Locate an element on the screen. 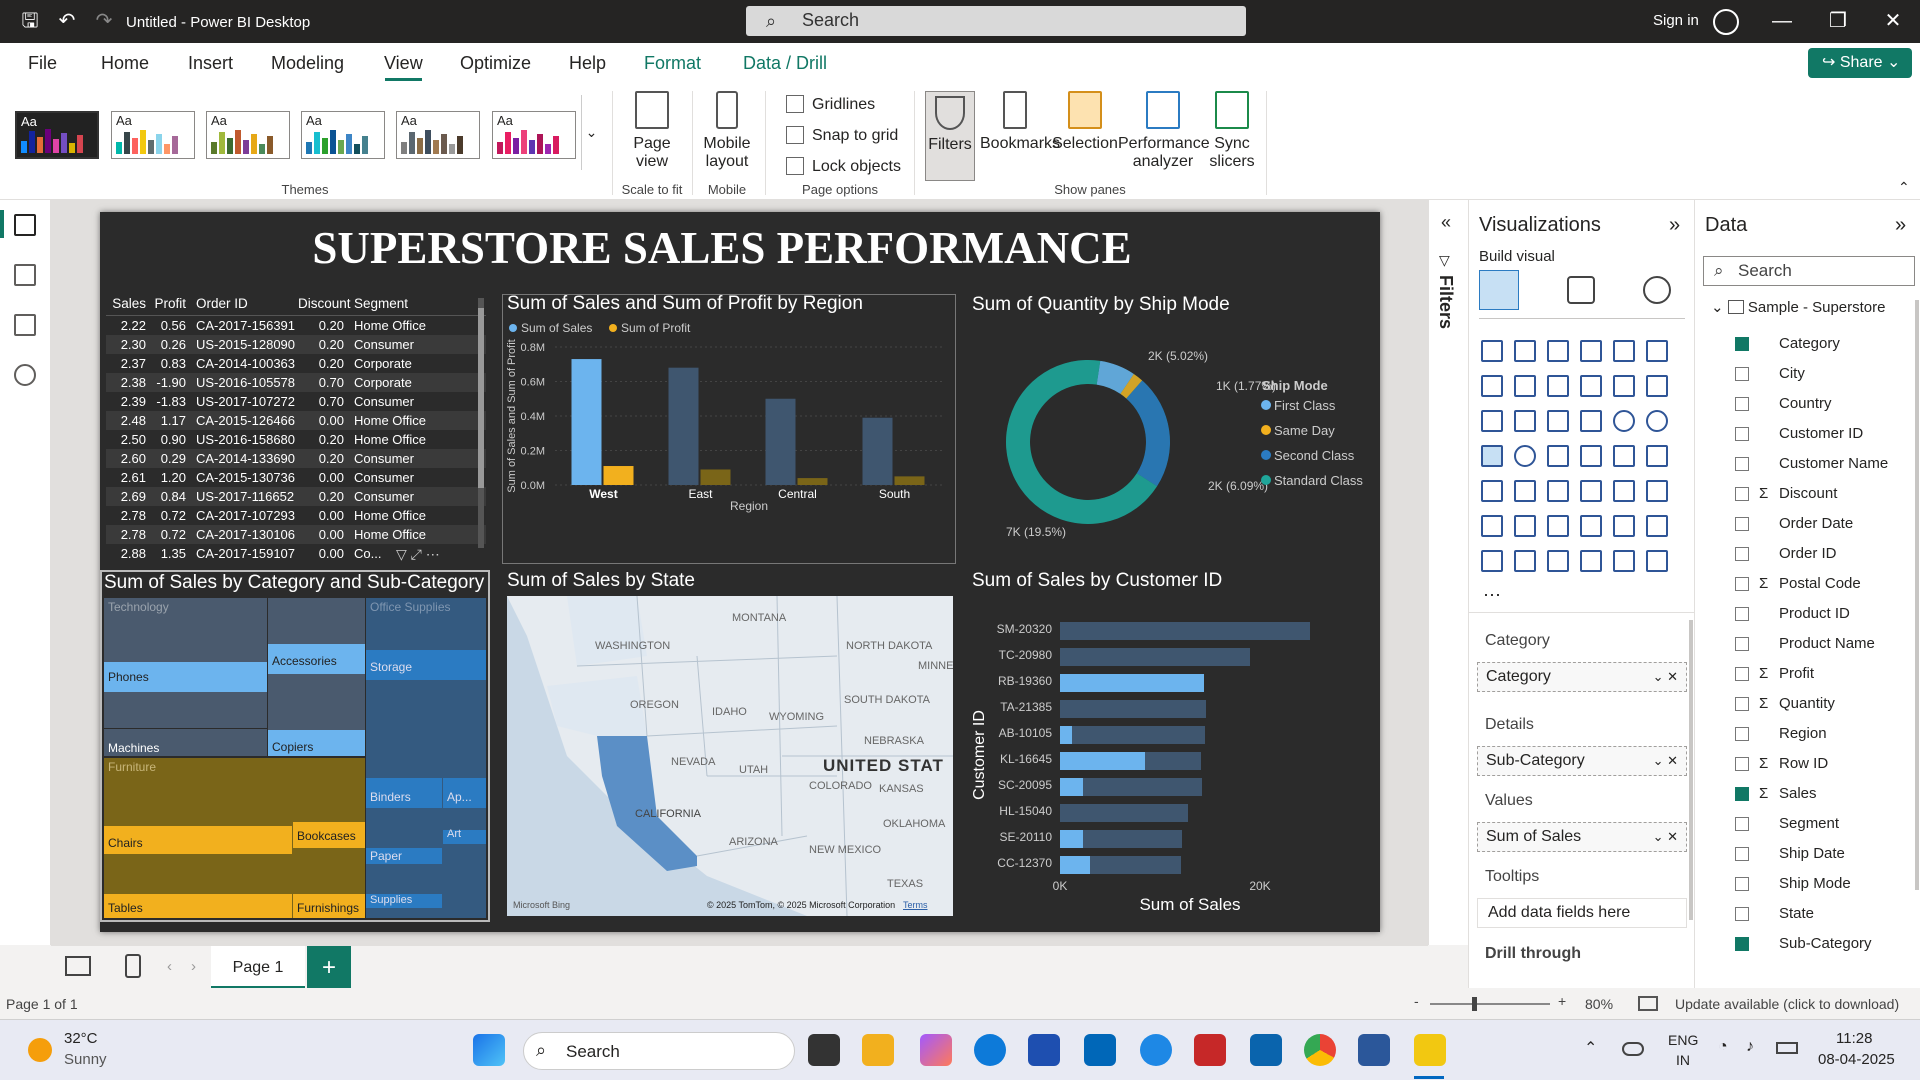  help-icon is located at coordinates (1156, 1050).